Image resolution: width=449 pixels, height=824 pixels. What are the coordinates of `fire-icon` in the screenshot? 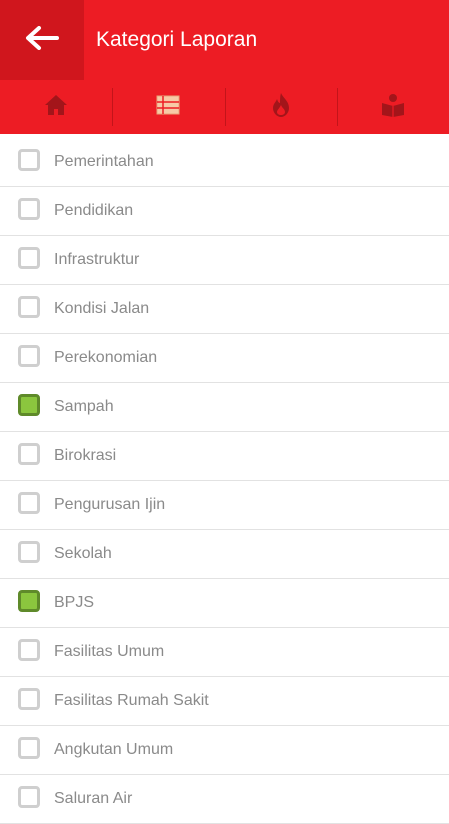 It's located at (281, 107).